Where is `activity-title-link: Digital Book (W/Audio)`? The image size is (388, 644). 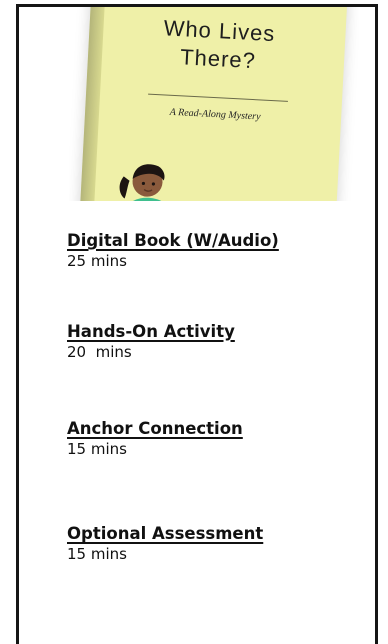
activity-title-link: Digital Book (W/Audio) is located at coordinates (217, 241).